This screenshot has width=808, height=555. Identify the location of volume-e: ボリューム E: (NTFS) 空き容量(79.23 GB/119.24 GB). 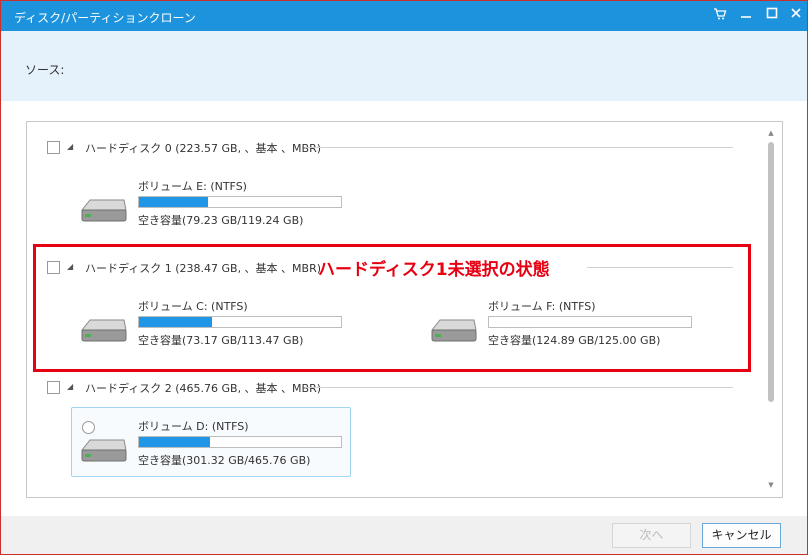
(216, 210).